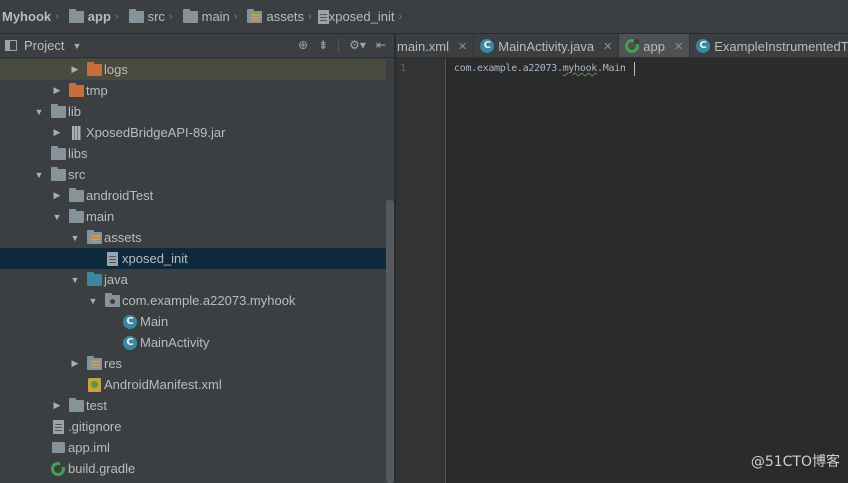 This screenshot has height=483, width=848. What do you see at coordinates (193, 258) in the screenshot?
I see `tree-node: xposed_init` at bounding box center [193, 258].